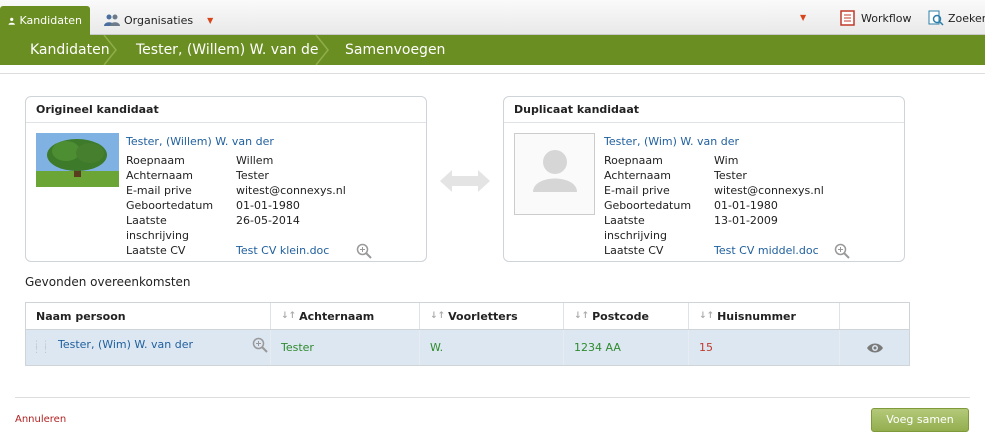 The height and width of the screenshot is (433, 985). What do you see at coordinates (764, 347) in the screenshot?
I see `table-cell-huisnummer: 15` at bounding box center [764, 347].